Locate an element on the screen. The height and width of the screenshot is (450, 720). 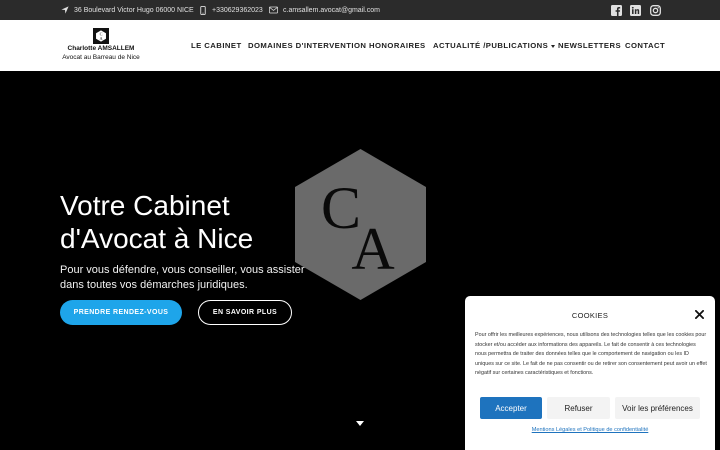
email-text: c.amsallem.avocat@gmail.com is located at coordinates (331, 10).